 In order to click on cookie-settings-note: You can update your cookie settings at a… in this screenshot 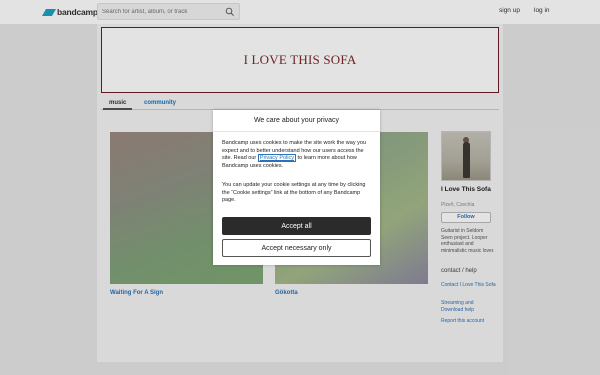, I will do `click(294, 193)`.